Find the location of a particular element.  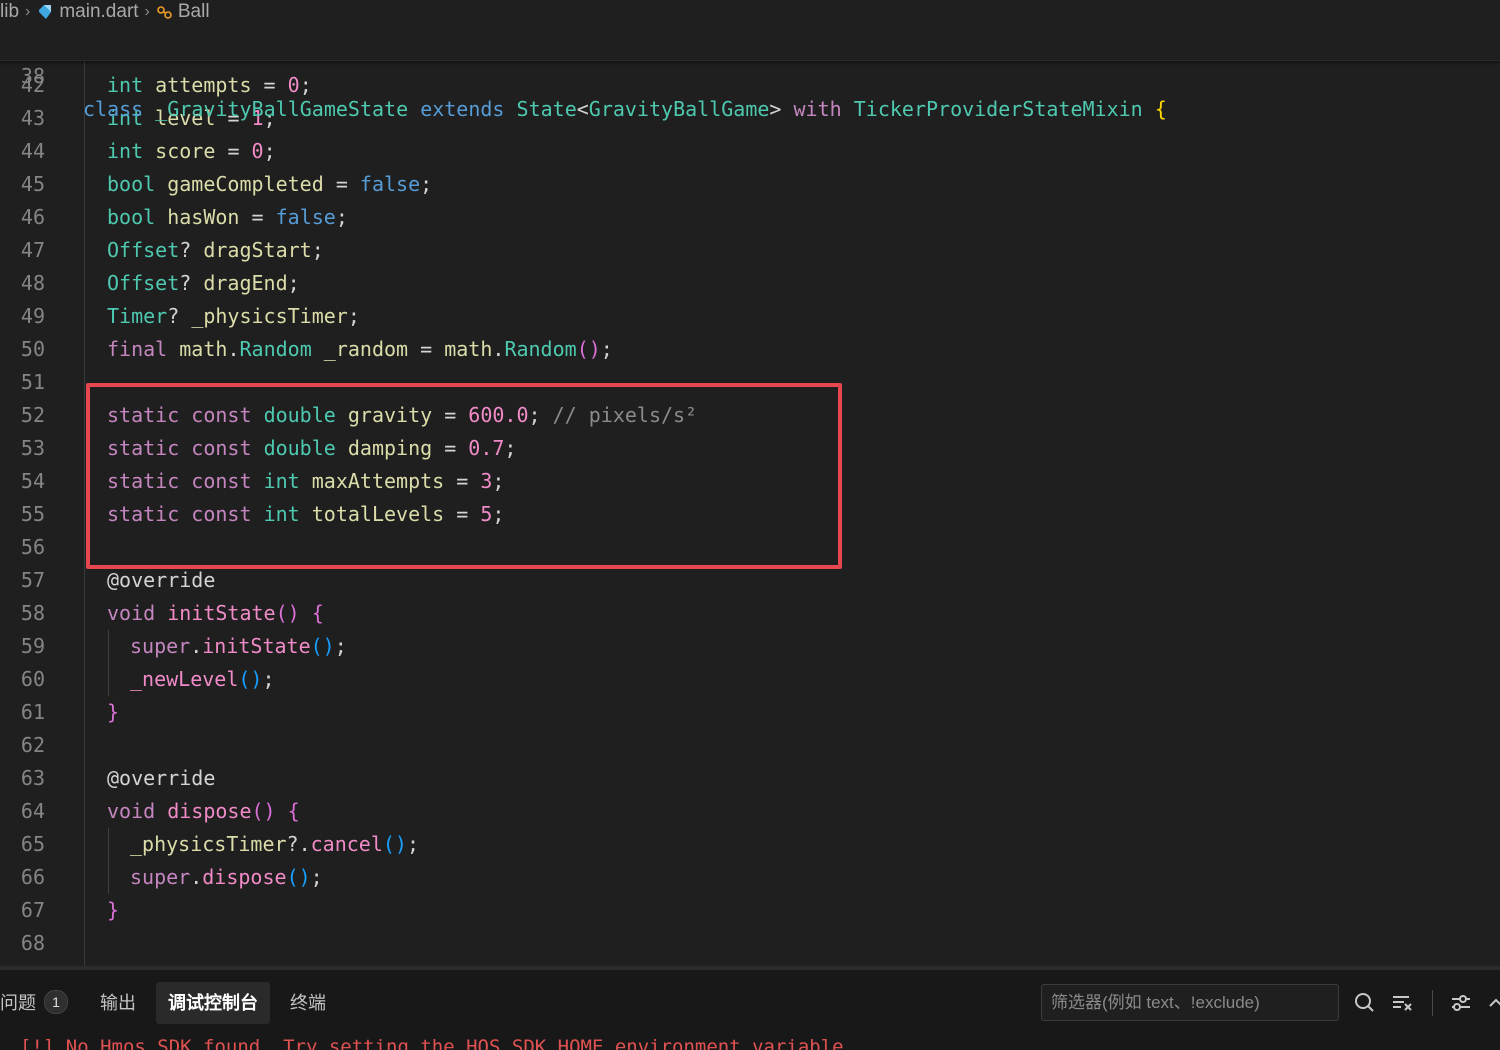

line-number: 46 is located at coordinates (32, 217).